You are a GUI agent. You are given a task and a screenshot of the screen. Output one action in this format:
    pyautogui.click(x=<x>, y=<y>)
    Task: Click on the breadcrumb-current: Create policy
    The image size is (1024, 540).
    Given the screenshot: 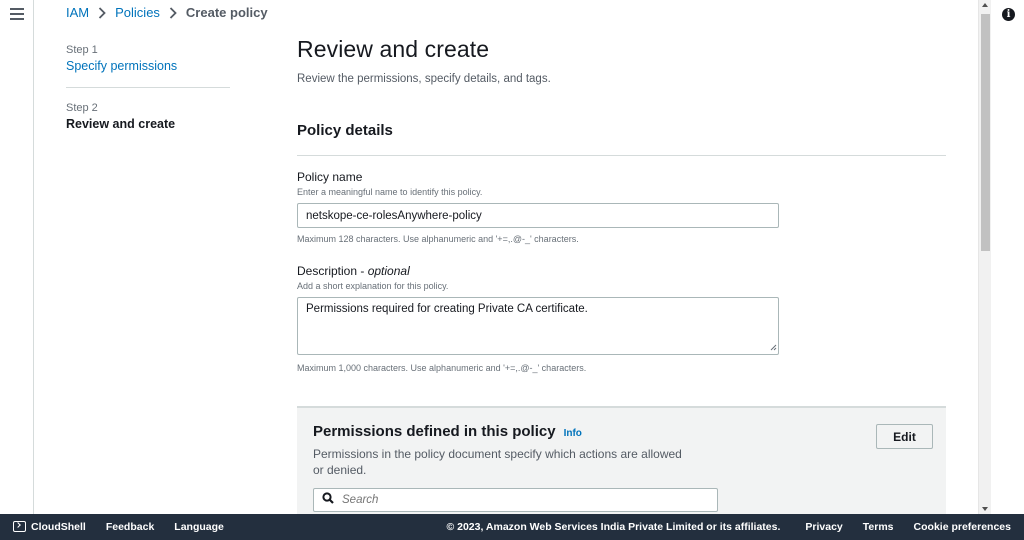 What is the action you would take?
    pyautogui.click(x=226, y=12)
    